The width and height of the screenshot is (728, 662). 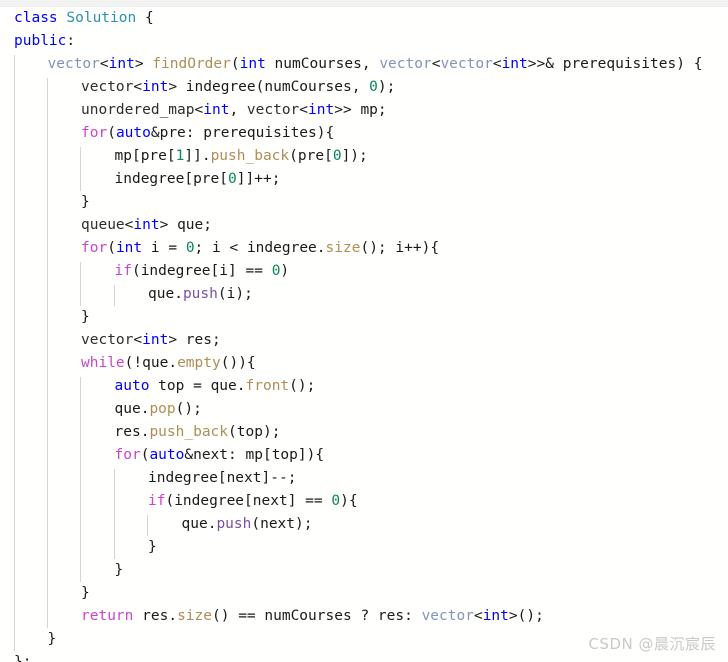 What do you see at coordinates (15, 656) in the screenshot?
I see `code-line: };` at bounding box center [15, 656].